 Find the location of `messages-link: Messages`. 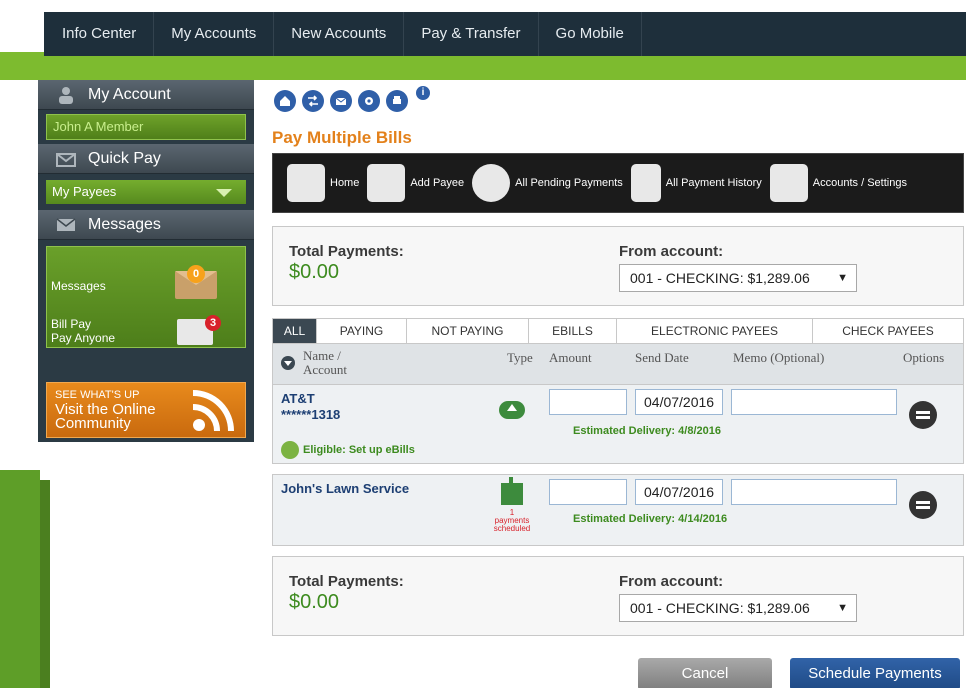

messages-link: Messages is located at coordinates (78, 286).